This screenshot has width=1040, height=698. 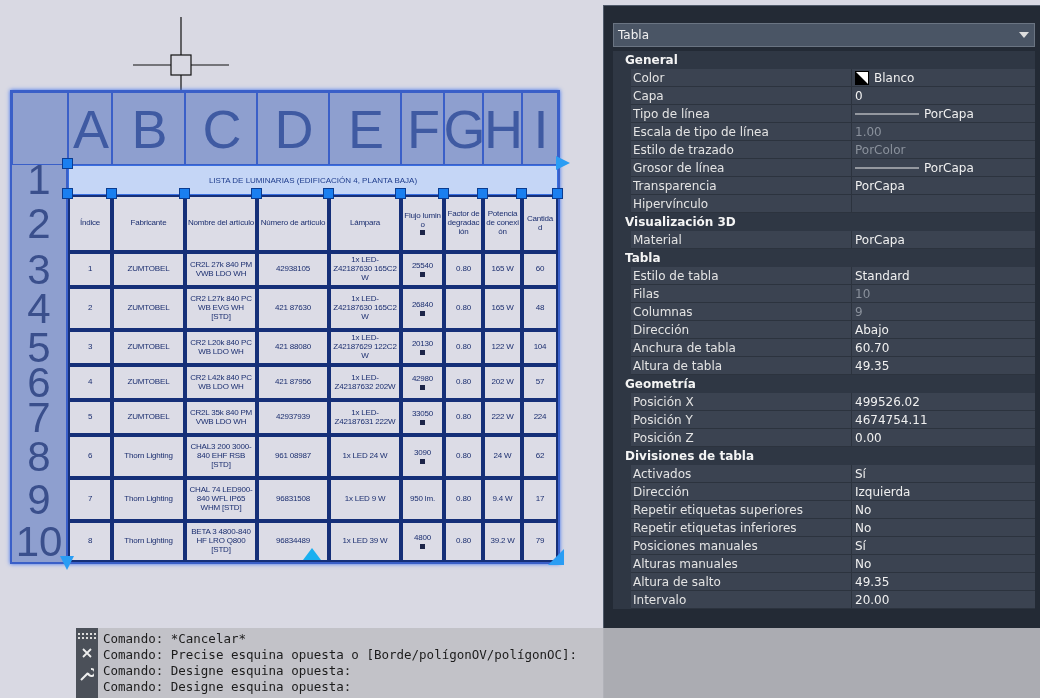 I want to click on table-cell: 122 W, so click(x=502, y=347).